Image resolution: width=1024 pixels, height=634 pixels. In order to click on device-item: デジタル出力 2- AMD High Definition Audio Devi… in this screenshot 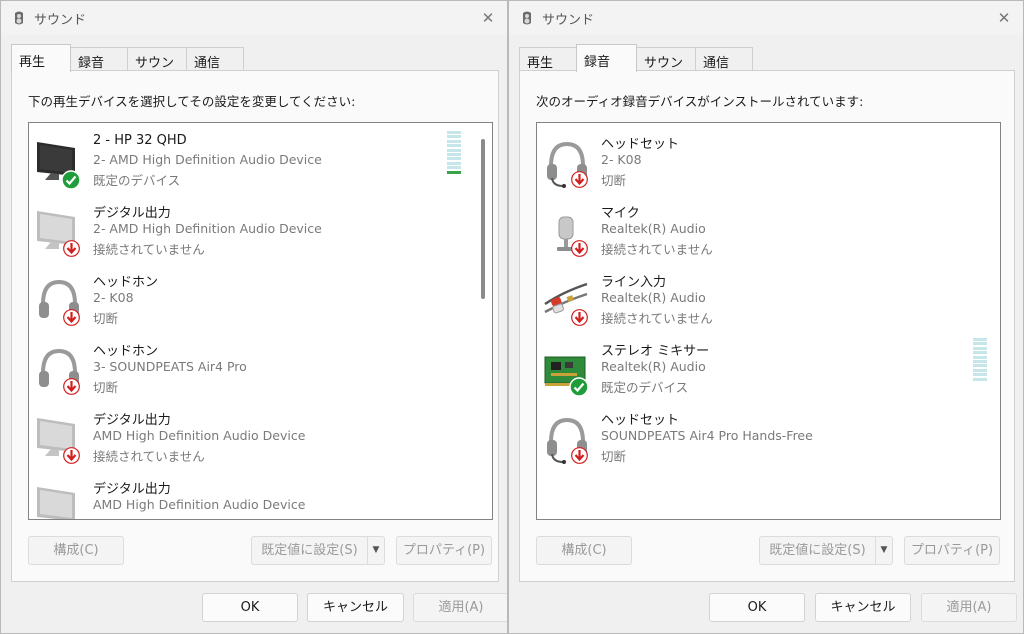, I will do `click(260, 227)`.